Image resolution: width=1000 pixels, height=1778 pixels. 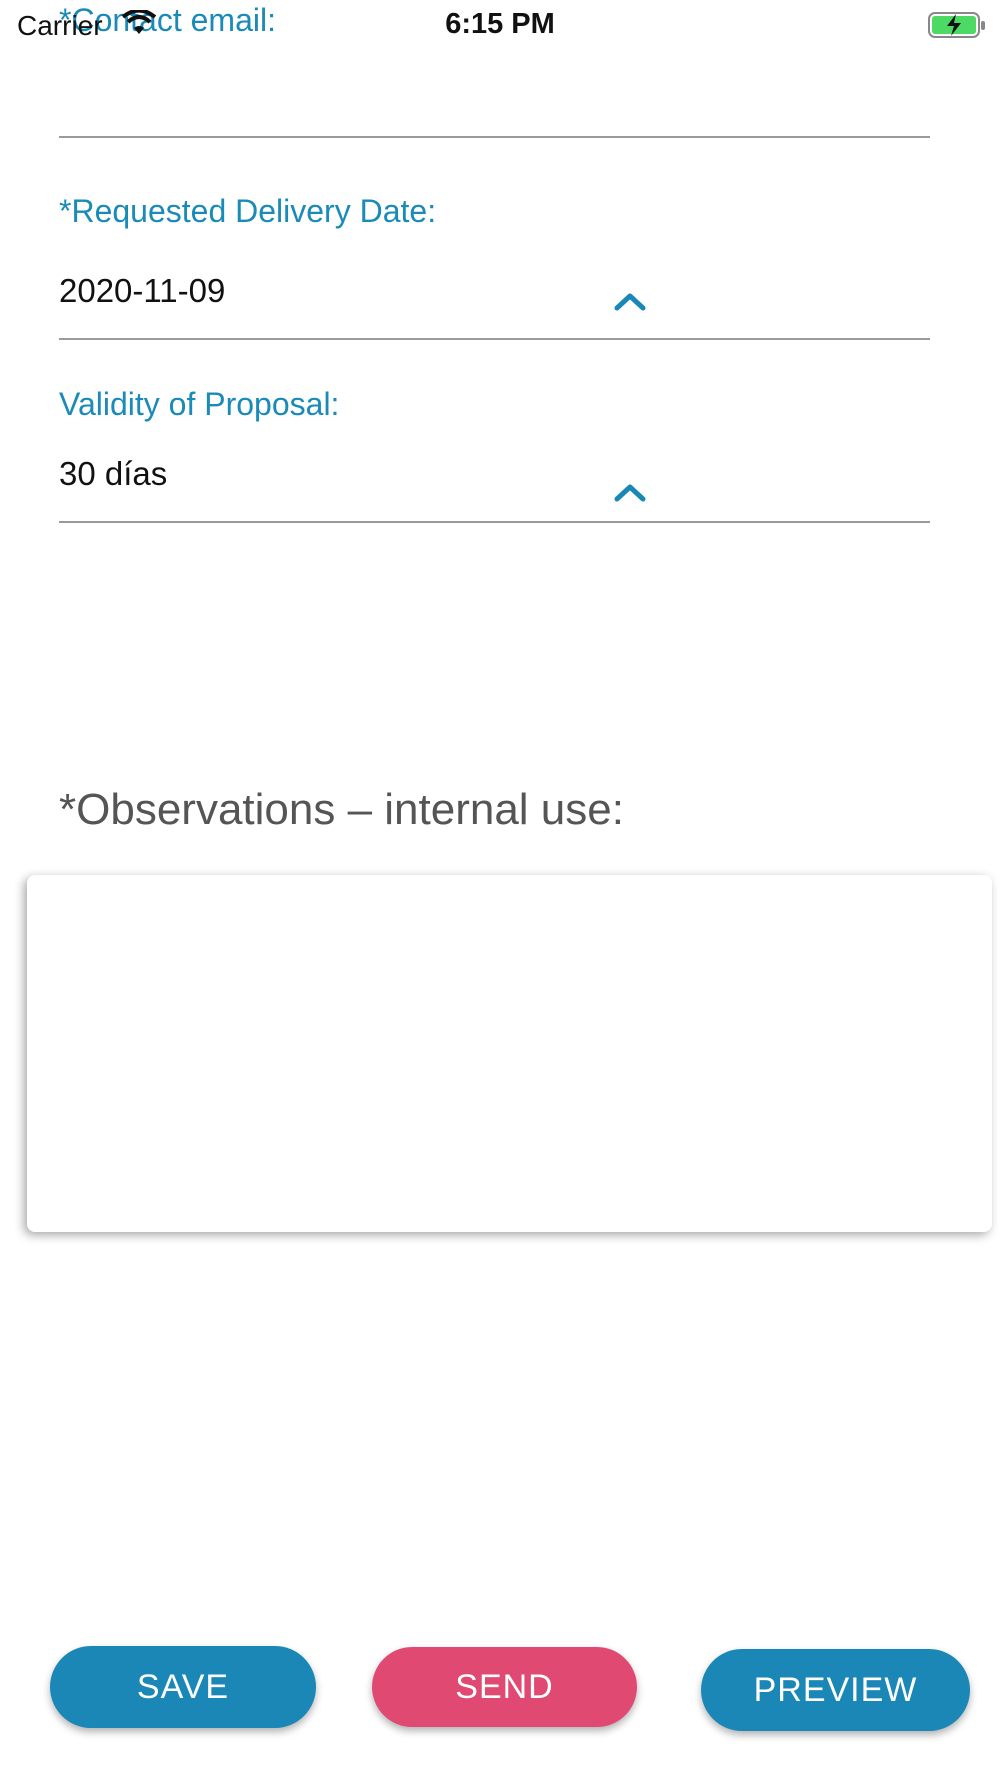 What do you see at coordinates (494, 137) in the screenshot?
I see `contact-email-underline` at bounding box center [494, 137].